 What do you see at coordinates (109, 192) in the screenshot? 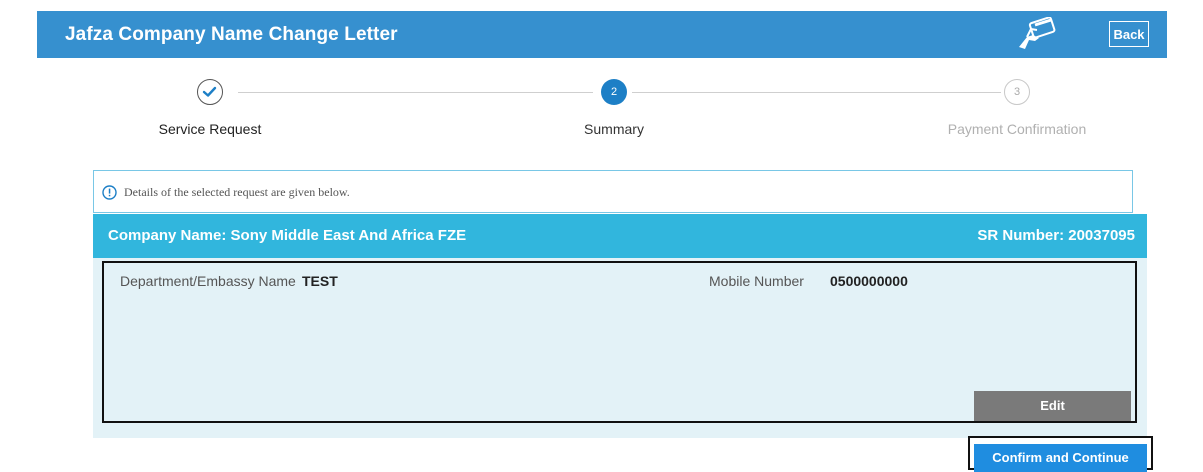
I see `info-icon` at bounding box center [109, 192].